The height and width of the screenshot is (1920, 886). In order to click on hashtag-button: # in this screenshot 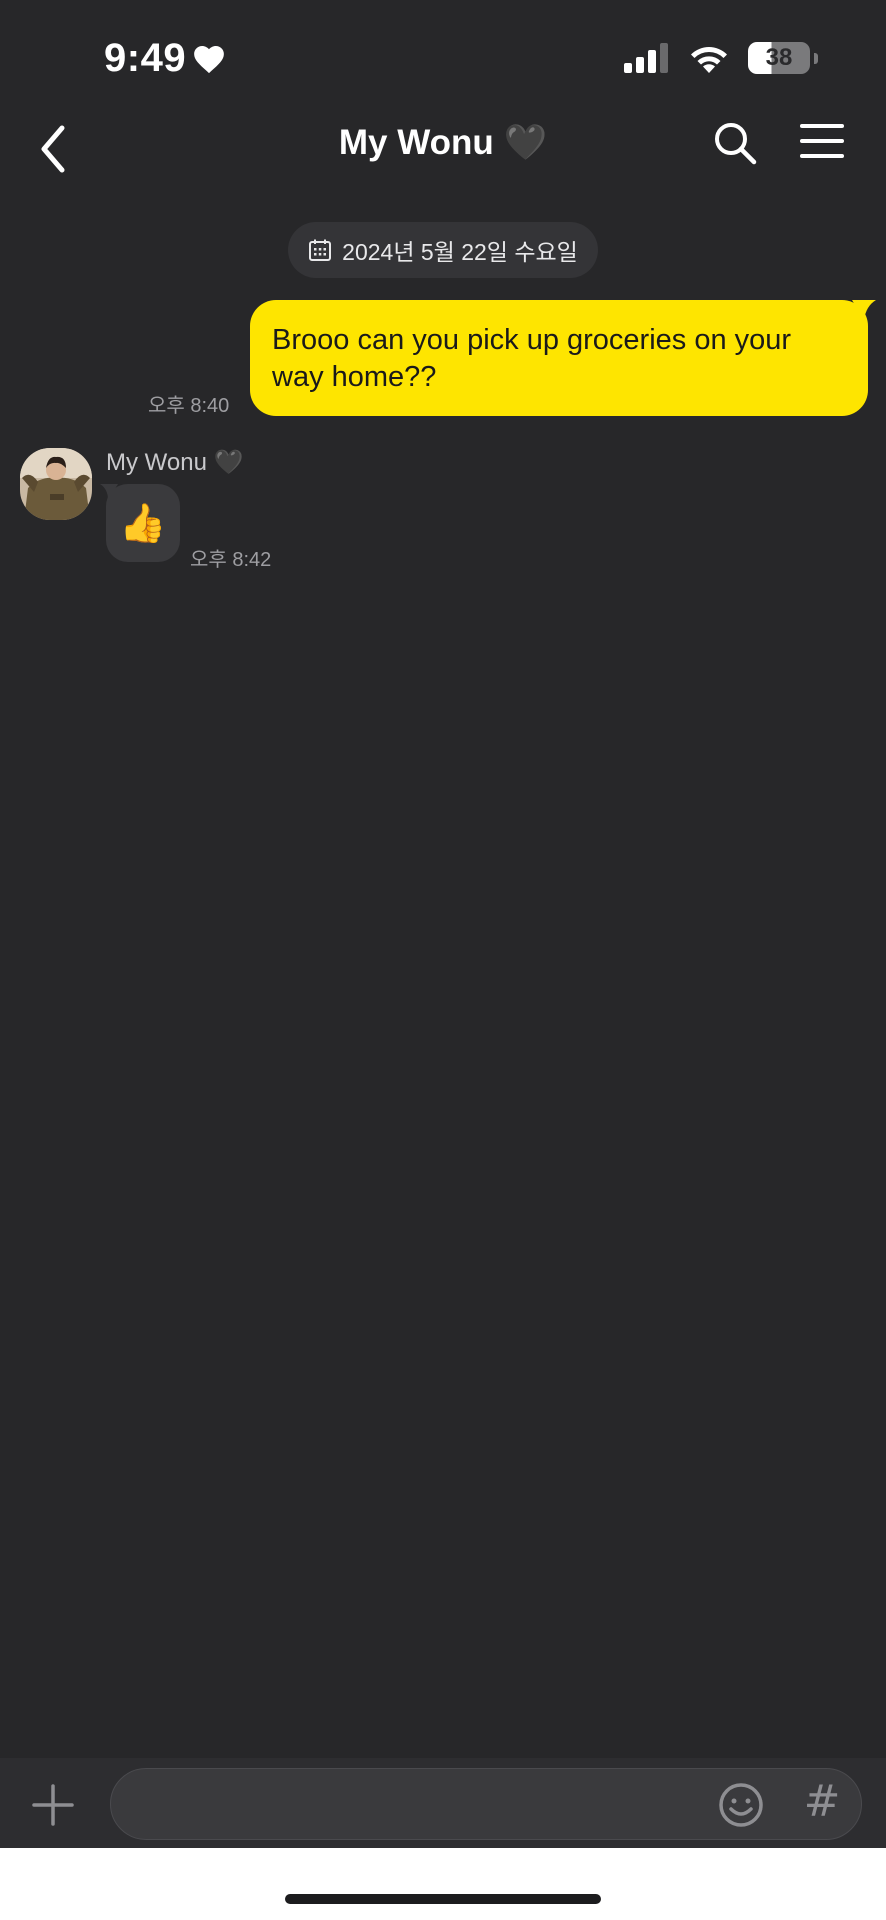, I will do `click(822, 1802)`.